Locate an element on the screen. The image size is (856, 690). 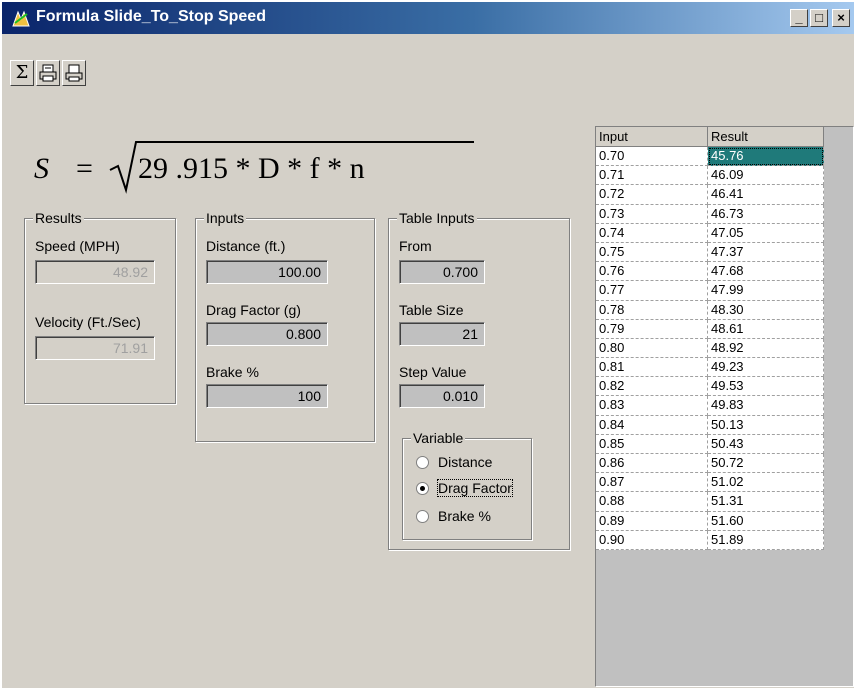
table-row: 0.88 51.31 is located at coordinates (710, 502).